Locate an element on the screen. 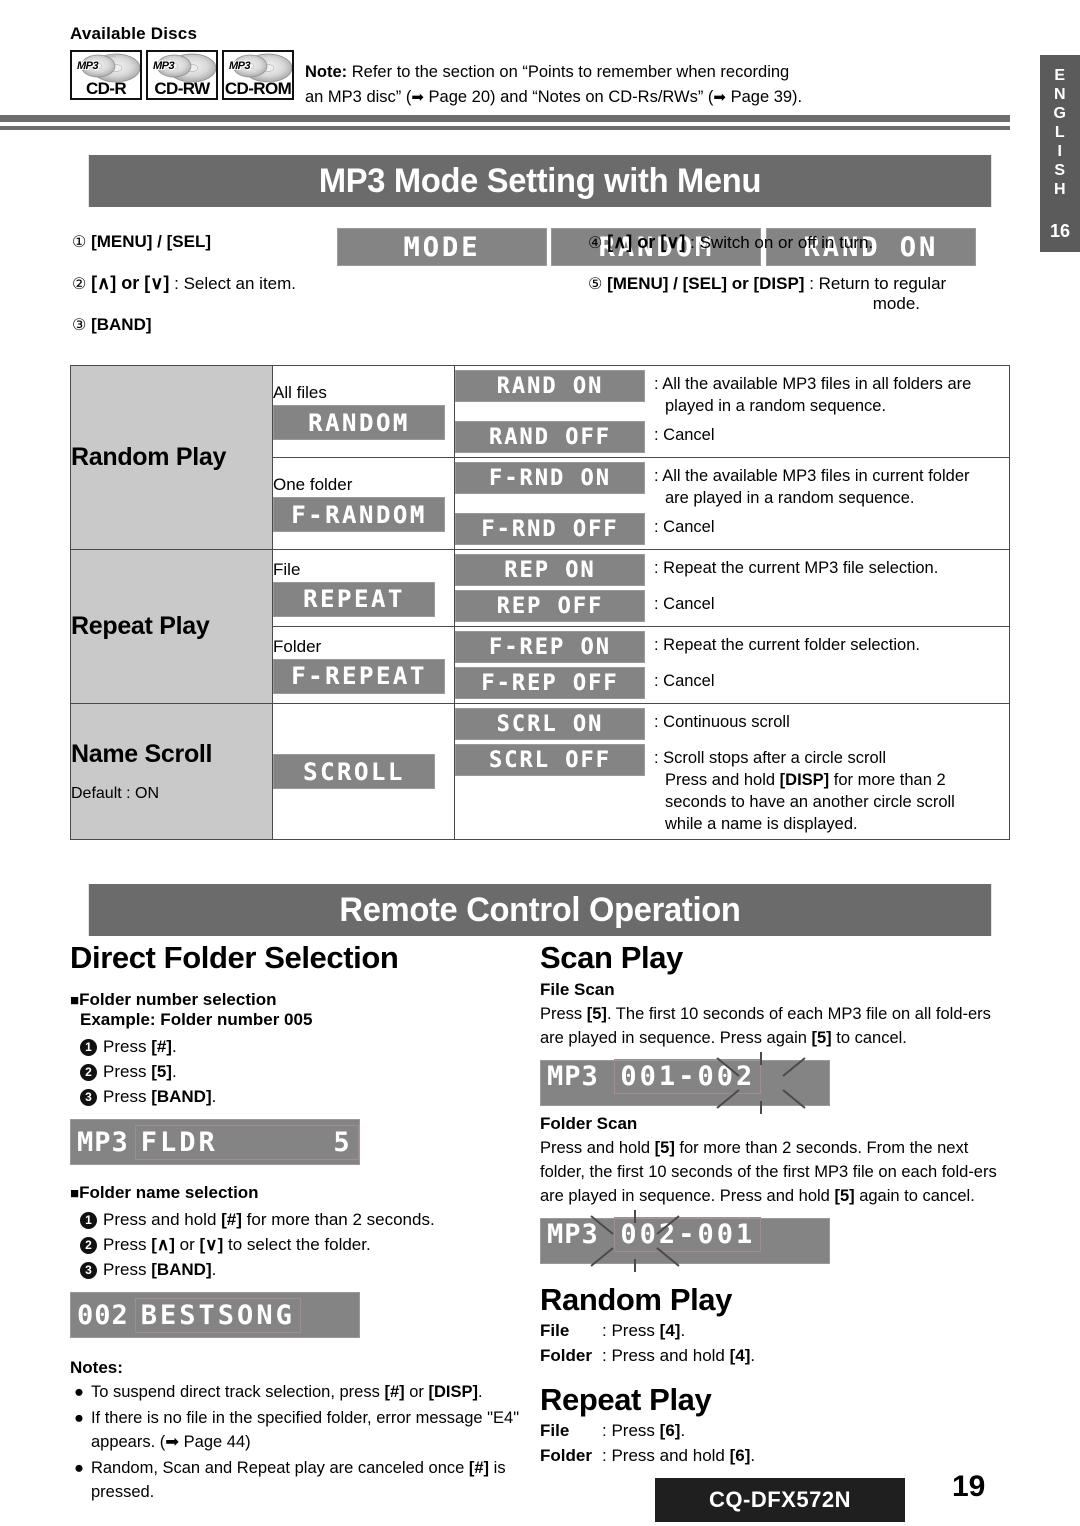 The width and height of the screenshot is (1080, 1526). menu-step: ① [MENU] / [SEL] is located at coordinates (202, 242).